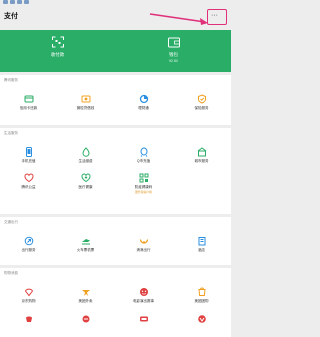 The image size is (320, 337). Describe the element at coordinates (201, 99) in the screenshot. I see `insurance-icon` at that location.